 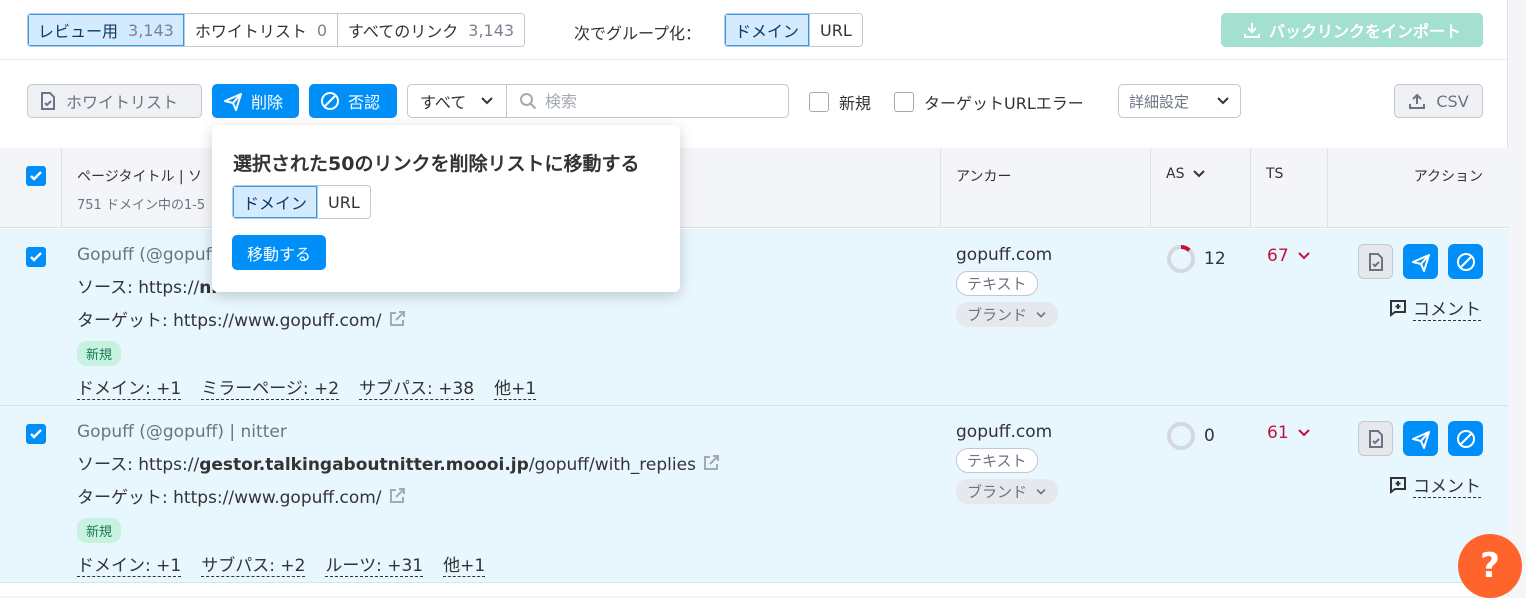 What do you see at coordinates (1289, 433) in the screenshot?
I see `ts-score: 61` at bounding box center [1289, 433].